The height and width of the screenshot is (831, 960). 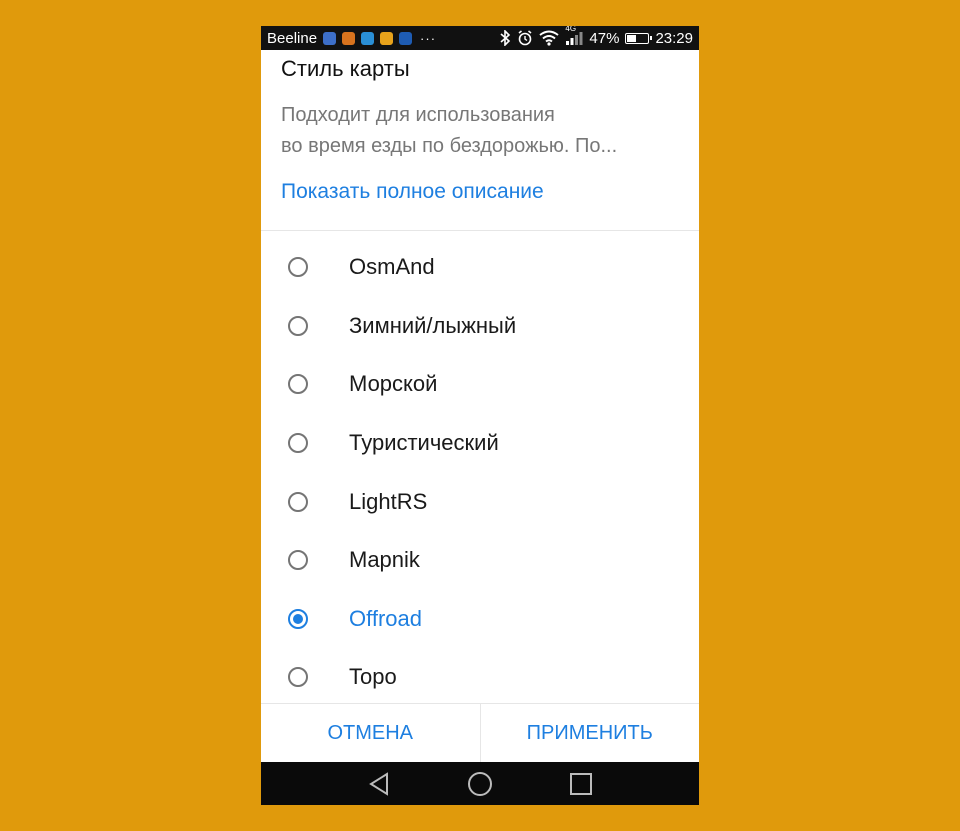 I want to click on navigation-bar, so click(x=480, y=783).